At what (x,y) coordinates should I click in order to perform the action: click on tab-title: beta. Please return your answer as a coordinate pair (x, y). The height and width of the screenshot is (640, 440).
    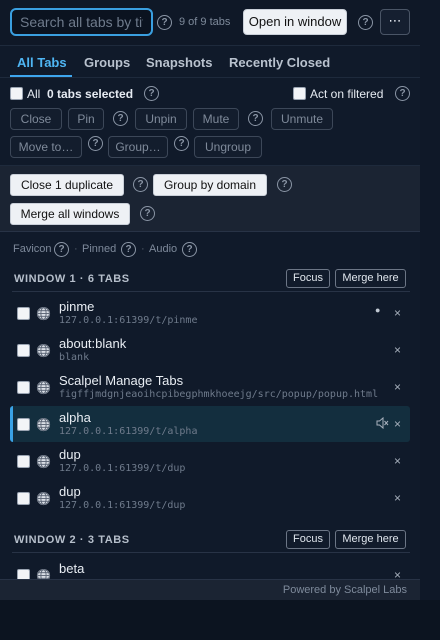
    Looking at the image, I should click on (72, 568).